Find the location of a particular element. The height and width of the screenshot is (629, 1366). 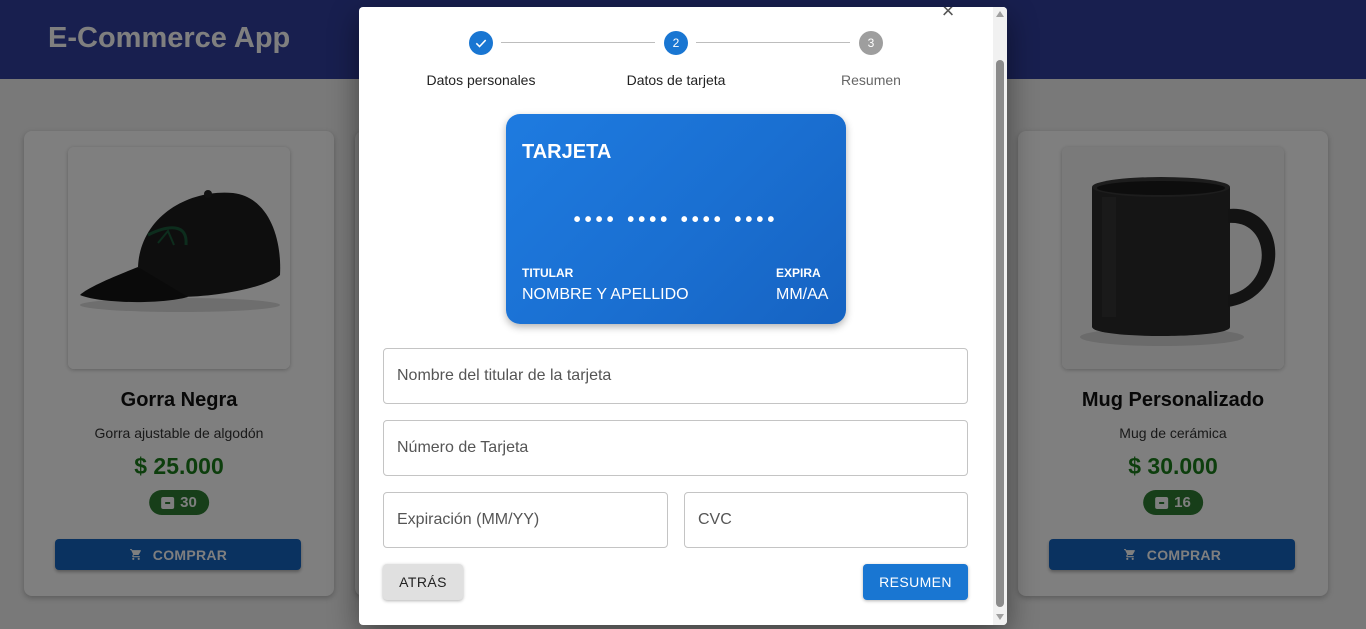

expiry-value: MM/AA is located at coordinates (802, 294).